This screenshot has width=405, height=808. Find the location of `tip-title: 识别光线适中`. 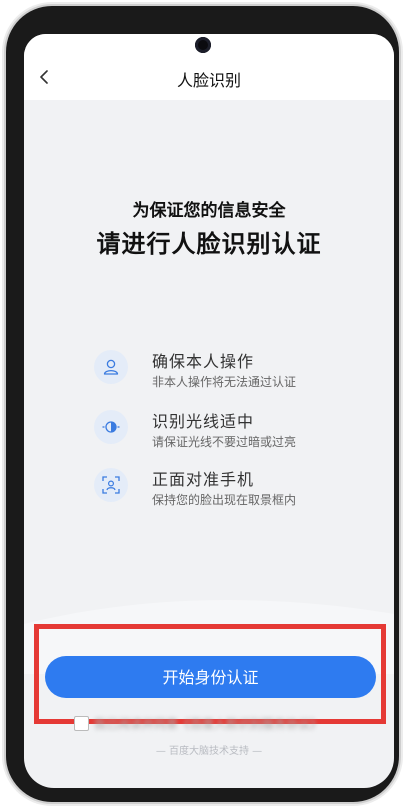

tip-title: 识别光线适中 is located at coordinates (203, 421).